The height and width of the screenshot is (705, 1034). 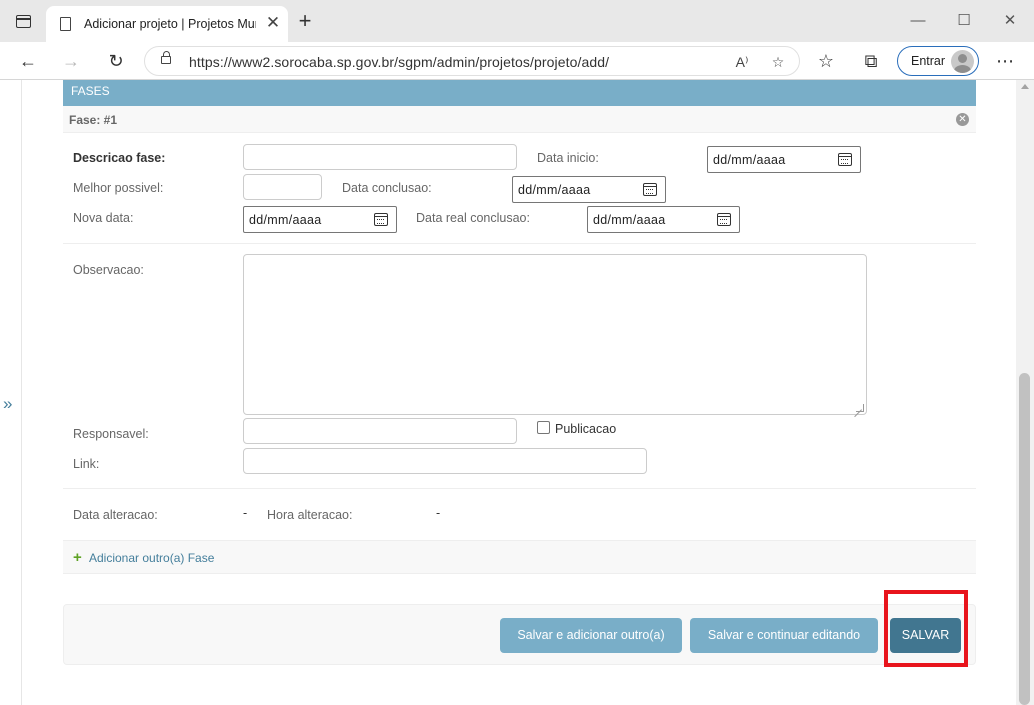 I want to click on save-add-another-button: Salvar e adicionar outro(a), so click(x=591, y=635).